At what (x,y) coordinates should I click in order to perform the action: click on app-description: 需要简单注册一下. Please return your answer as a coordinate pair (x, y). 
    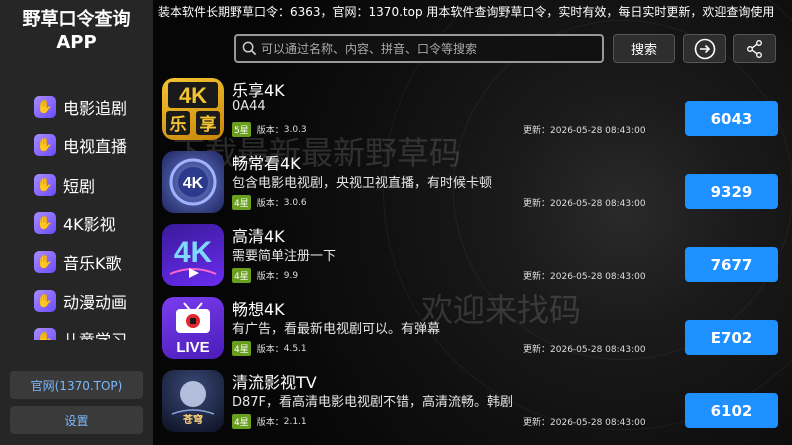
    Looking at the image, I should click on (284, 256).